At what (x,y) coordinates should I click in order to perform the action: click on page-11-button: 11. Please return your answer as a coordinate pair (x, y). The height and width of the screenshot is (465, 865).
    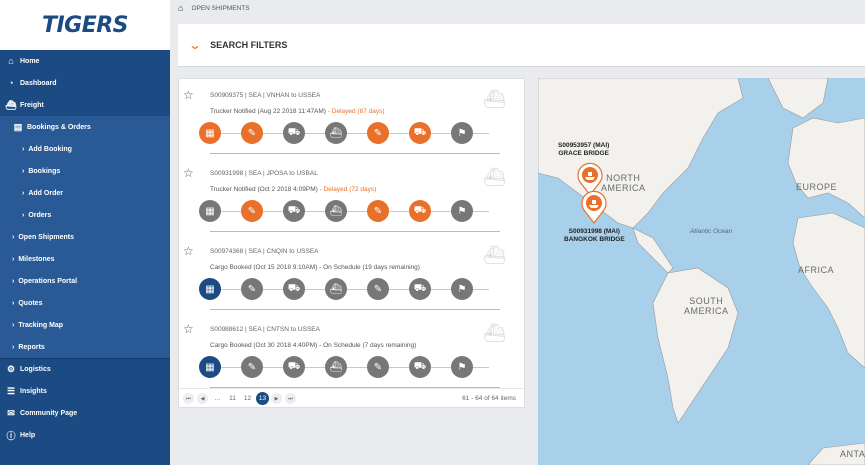
    Looking at the image, I should click on (232, 398).